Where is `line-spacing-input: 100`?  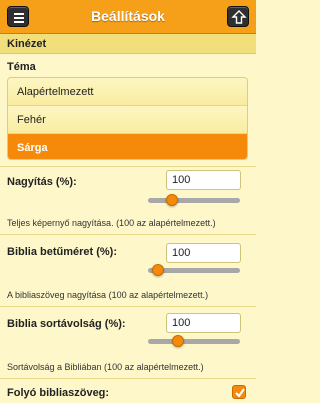
line-spacing-input: 100 is located at coordinates (203, 323).